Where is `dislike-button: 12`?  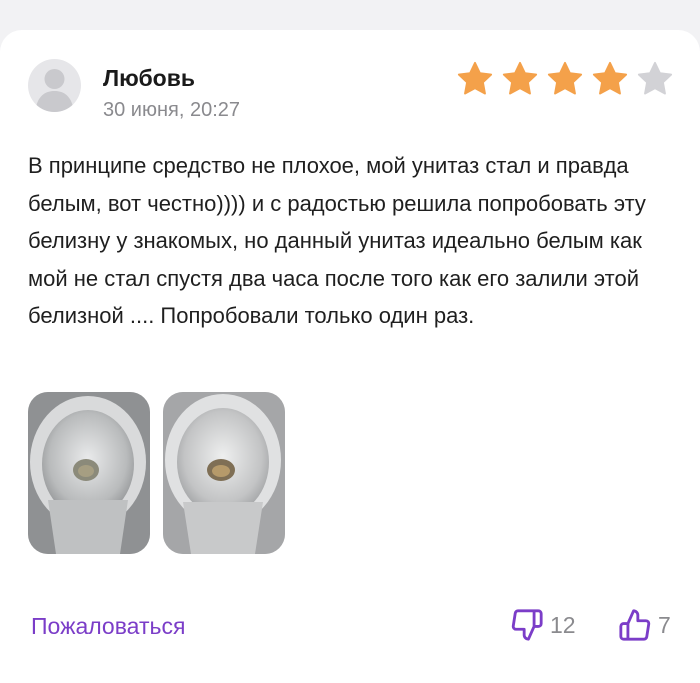 dislike-button: 12 is located at coordinates (543, 625).